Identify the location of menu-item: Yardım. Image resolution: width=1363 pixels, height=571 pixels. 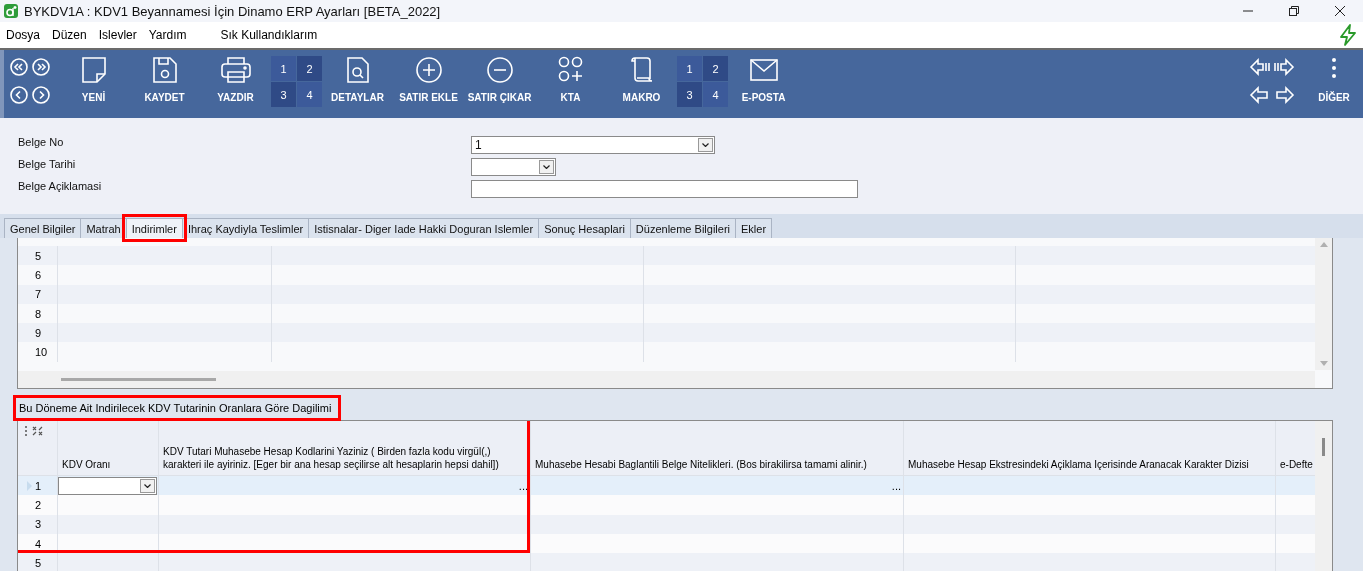
(167, 35).